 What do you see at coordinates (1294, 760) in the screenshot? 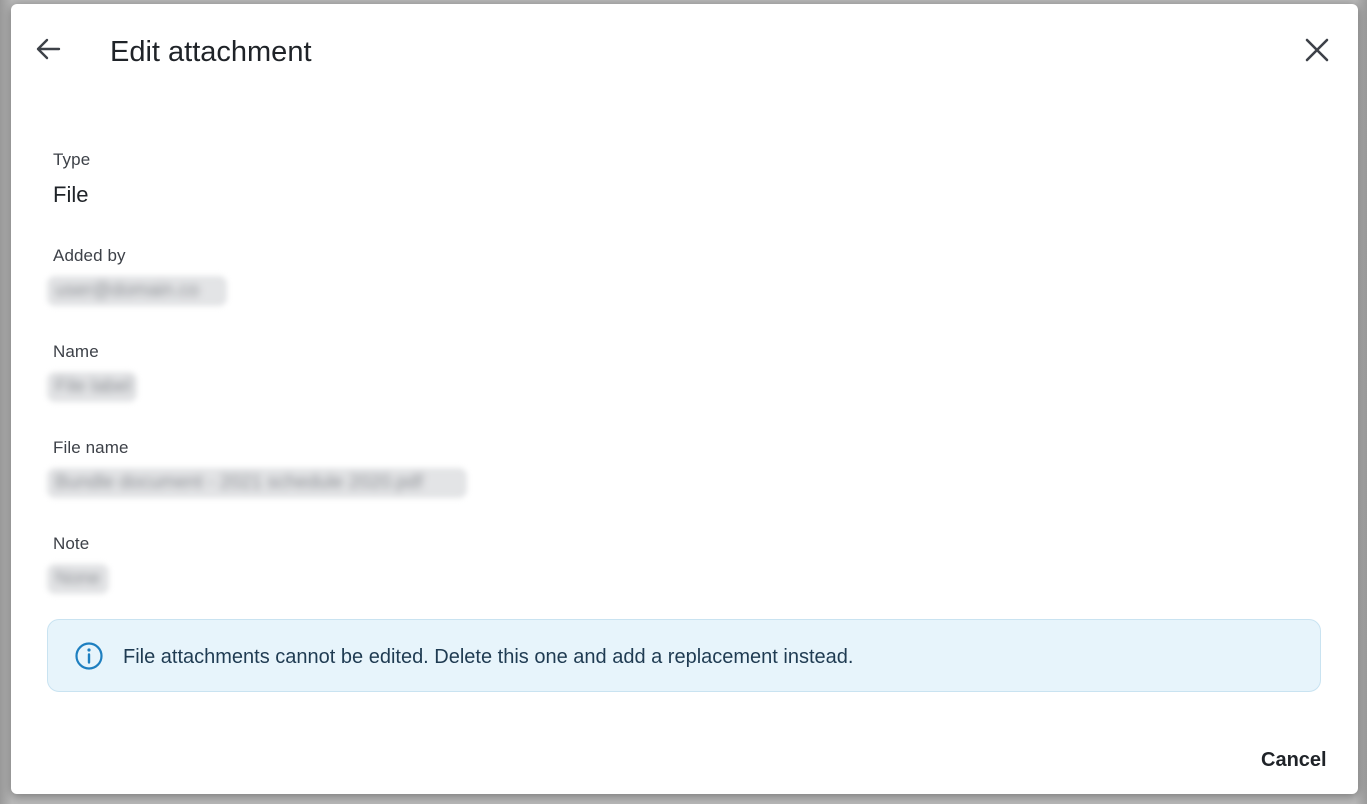
I see `cancel-button: Cancel` at bounding box center [1294, 760].